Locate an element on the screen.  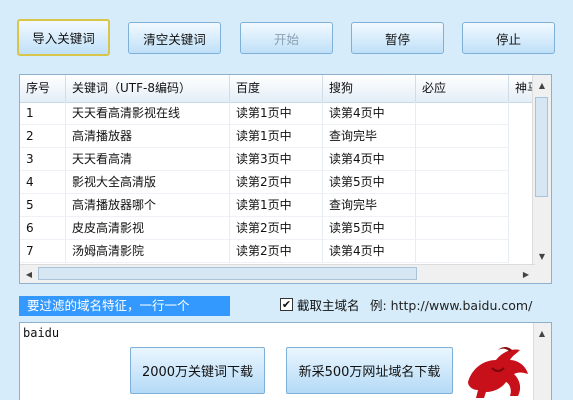
grid-header: 序号 关键词（UTF-8编码） 百度 搜狗 必应 神马 is located at coordinates (285, 89).